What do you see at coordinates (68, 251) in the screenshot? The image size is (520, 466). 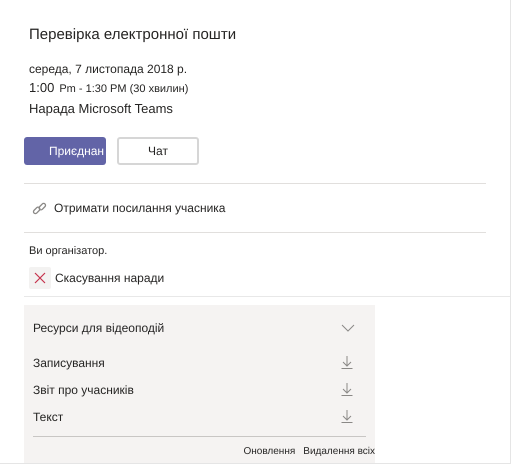 I see `organizer-note: Ви організатор.` at bounding box center [68, 251].